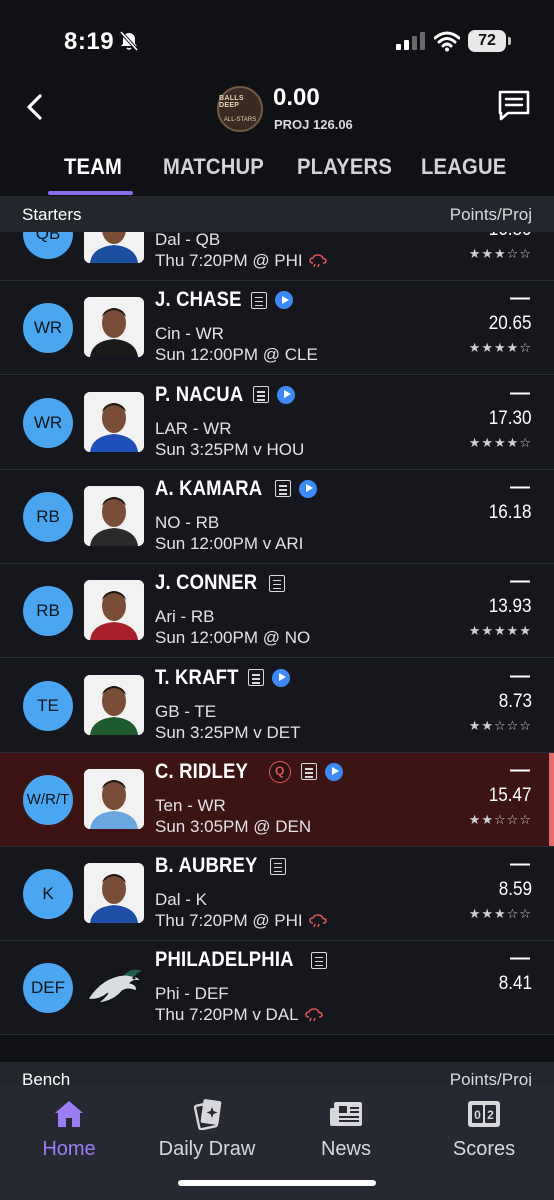 This screenshot has width=554, height=1200. What do you see at coordinates (241, 261) in the screenshot?
I see `game-info-line: Thu 7:20PM @ PHI` at bounding box center [241, 261].